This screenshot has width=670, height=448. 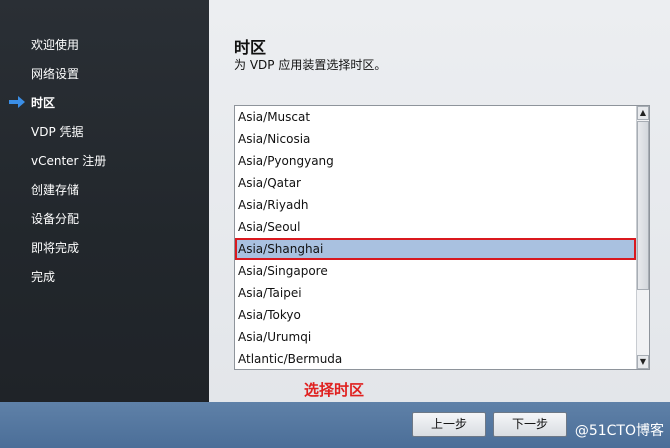 I want to click on timezone-item-selected: Asia/Shanghai, so click(x=435, y=249).